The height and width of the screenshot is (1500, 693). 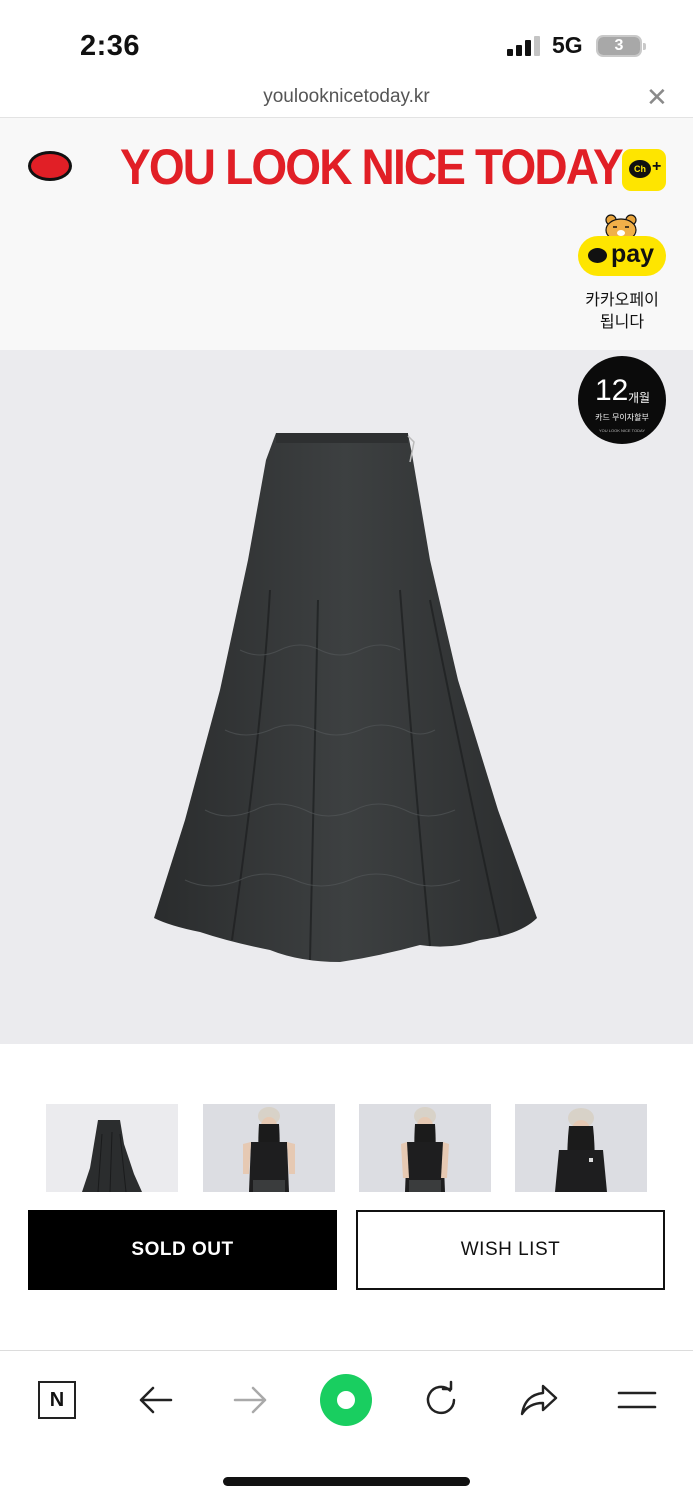 I want to click on caption-line-1: 카카오페이, so click(x=622, y=300).